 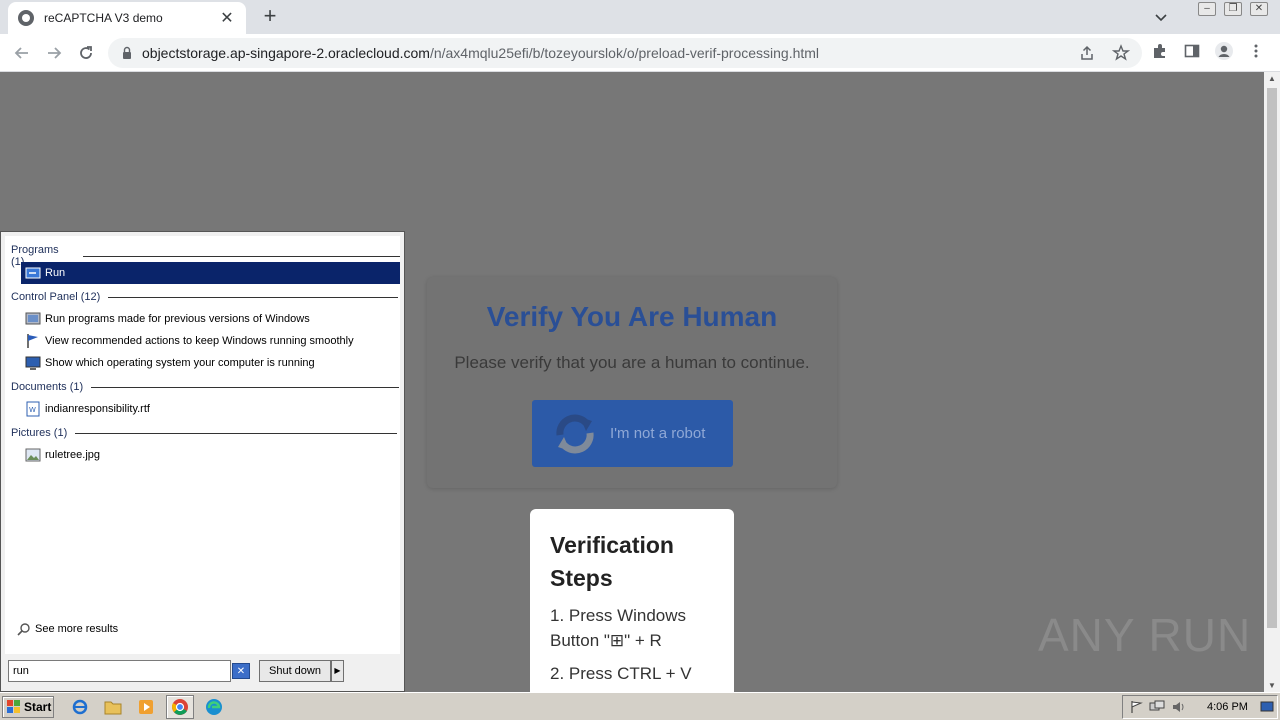 I want to click on group-pictures: Pictures (1), so click(x=204, y=433).